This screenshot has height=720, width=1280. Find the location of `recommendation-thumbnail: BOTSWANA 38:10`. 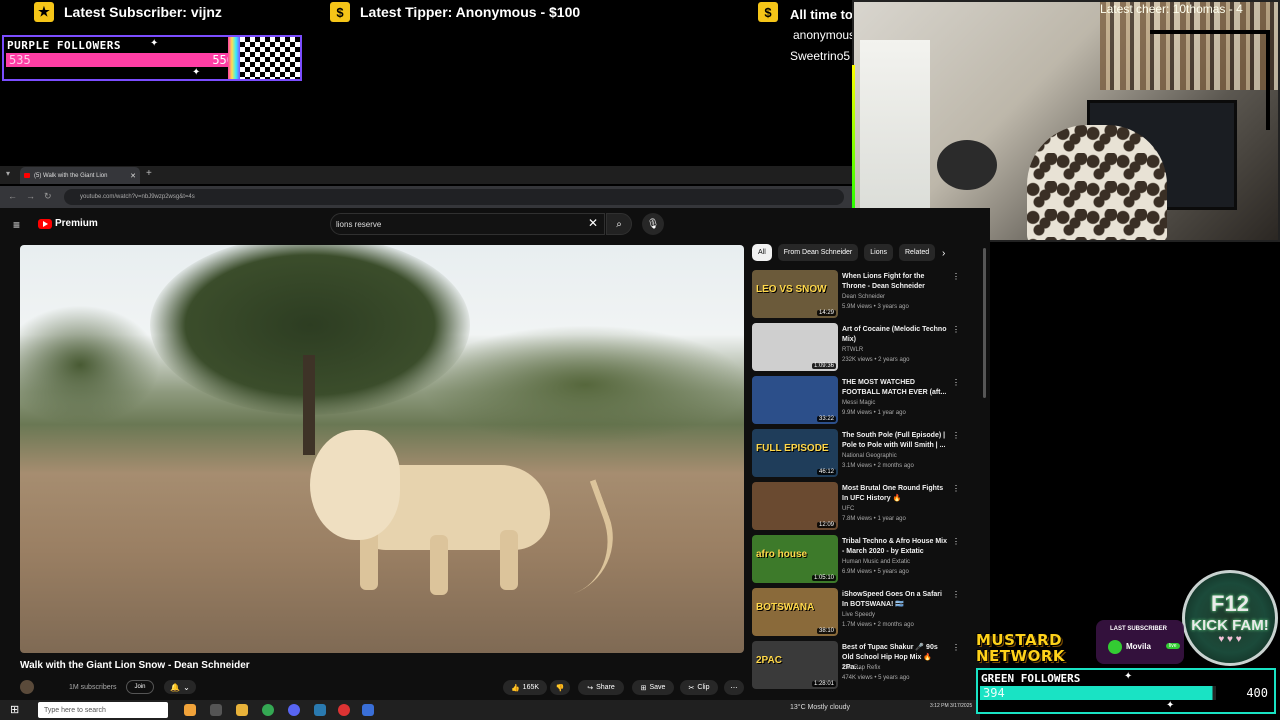

recommendation-thumbnail: BOTSWANA 38:10 is located at coordinates (795, 612).